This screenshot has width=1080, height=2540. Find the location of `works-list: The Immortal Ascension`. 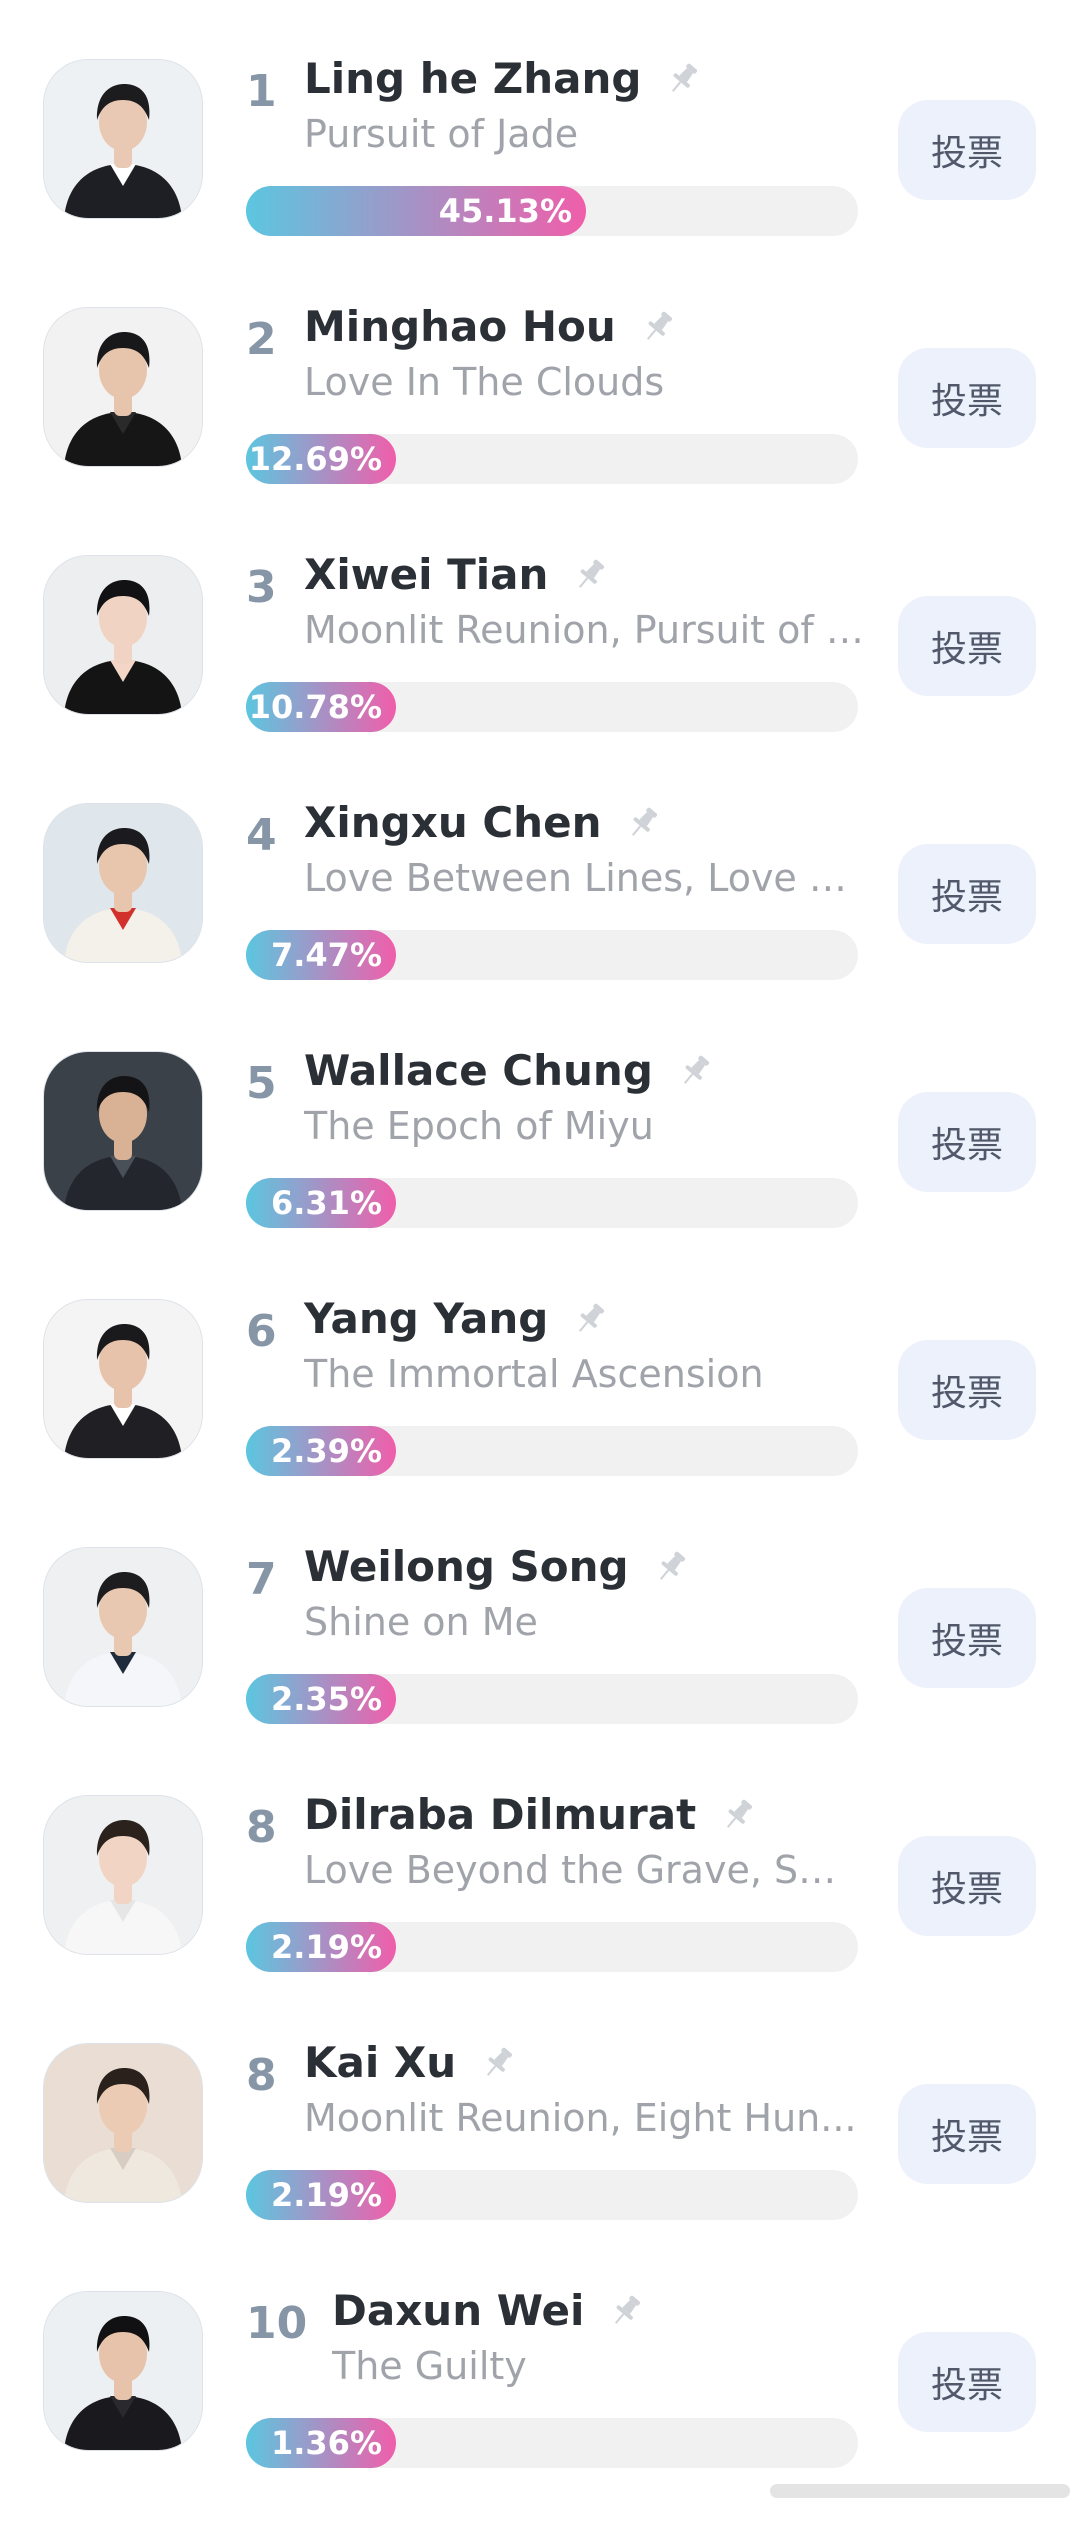

works-list: The Immortal Ascension is located at coordinates (534, 1374).